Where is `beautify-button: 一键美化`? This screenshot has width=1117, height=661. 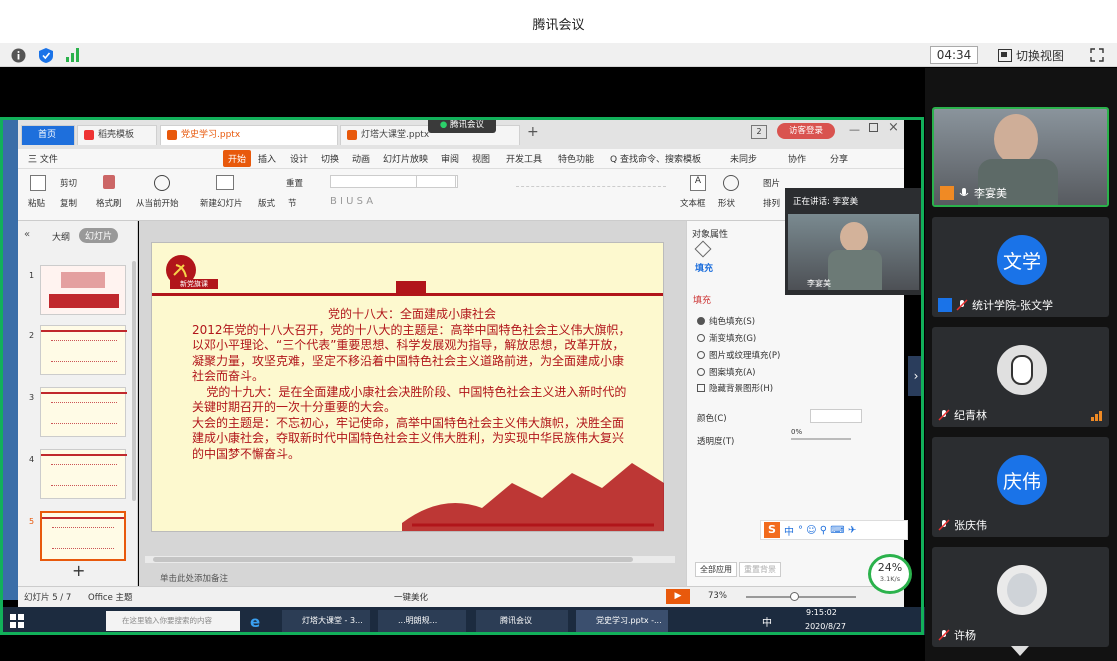
beautify-button: 一键美化 is located at coordinates (411, 597).